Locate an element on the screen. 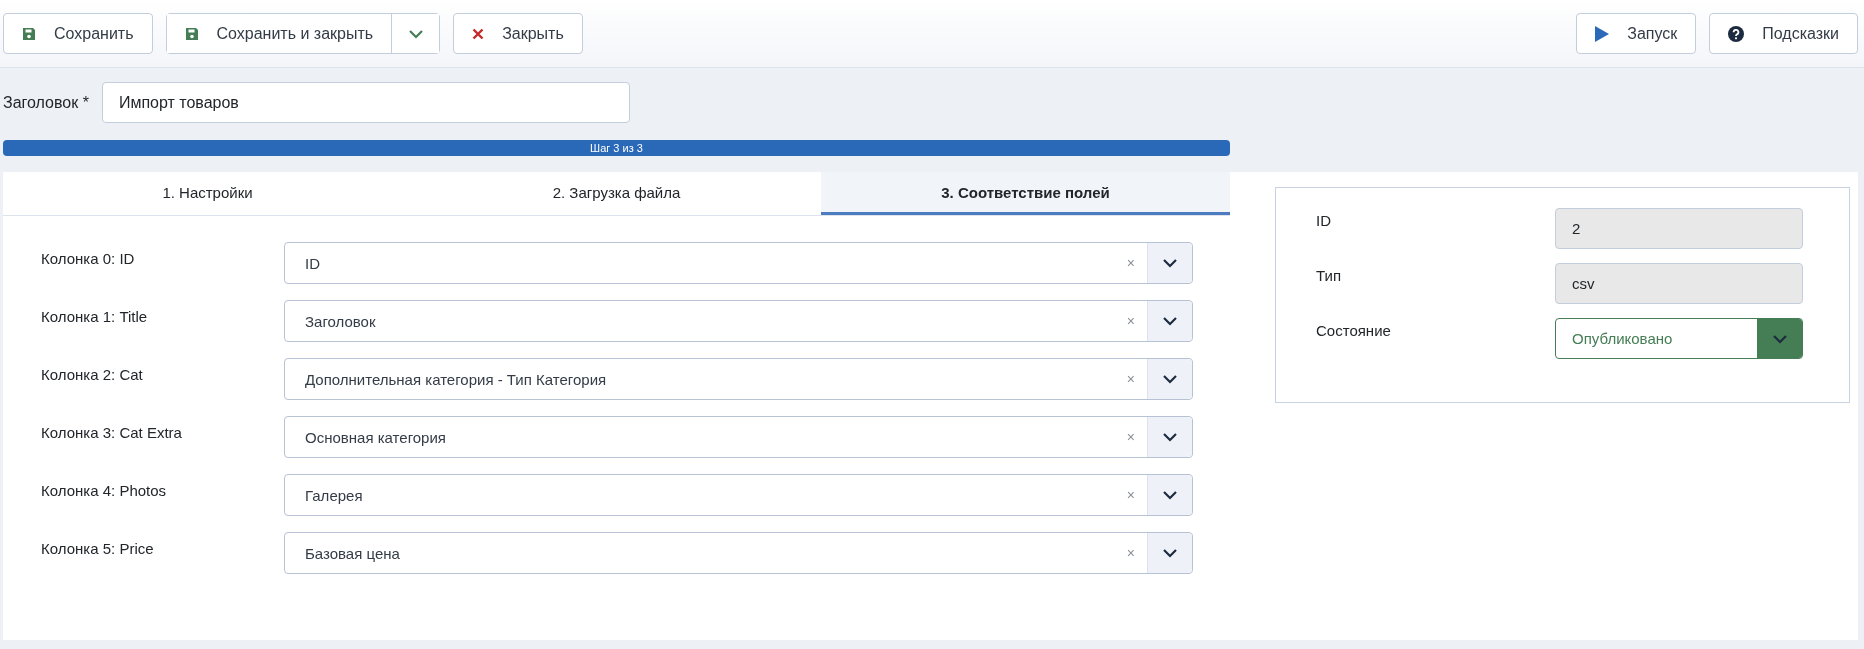  select-value: Заголовок is located at coordinates (340, 321).